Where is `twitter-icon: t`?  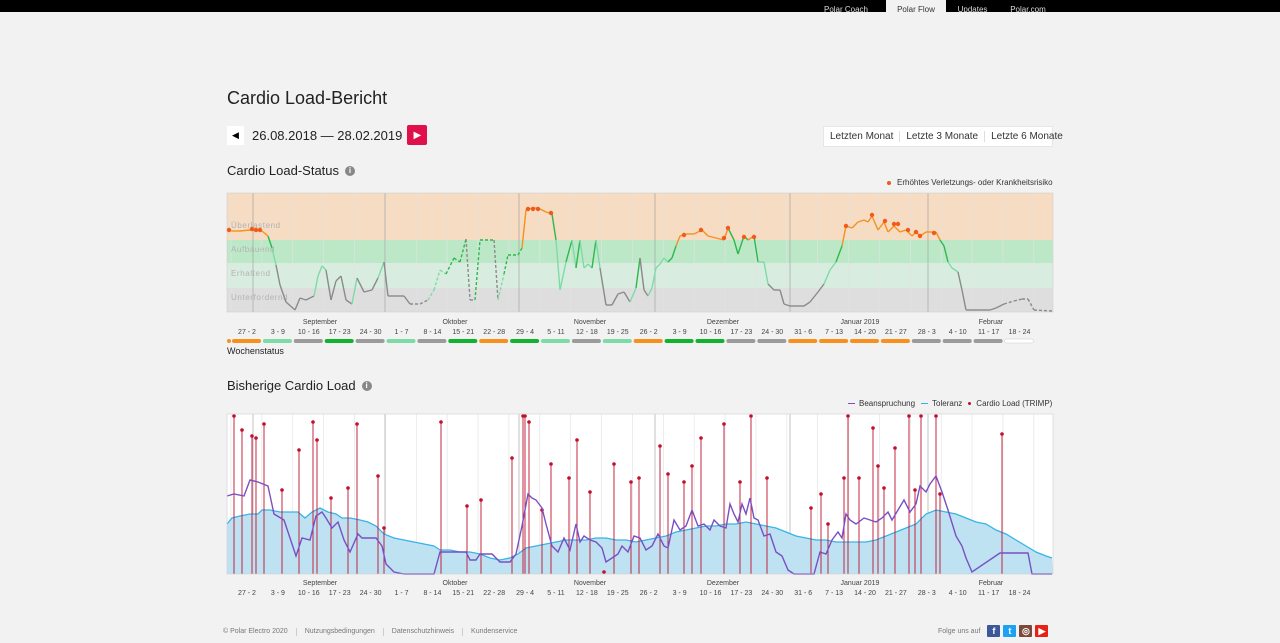
twitter-icon: t is located at coordinates (1010, 631).